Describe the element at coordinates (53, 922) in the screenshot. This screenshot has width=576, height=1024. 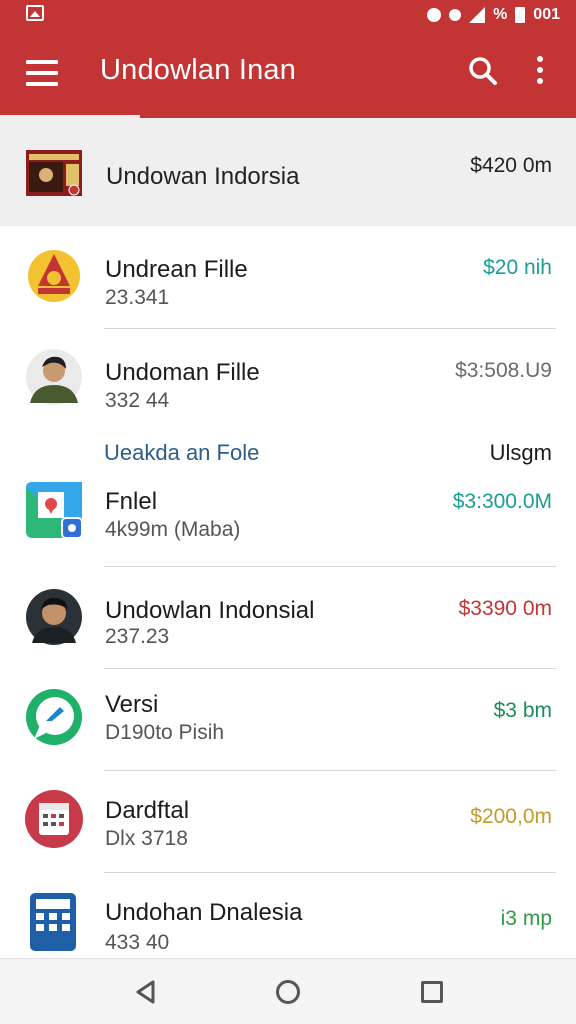
I see `calculator-icon` at that location.